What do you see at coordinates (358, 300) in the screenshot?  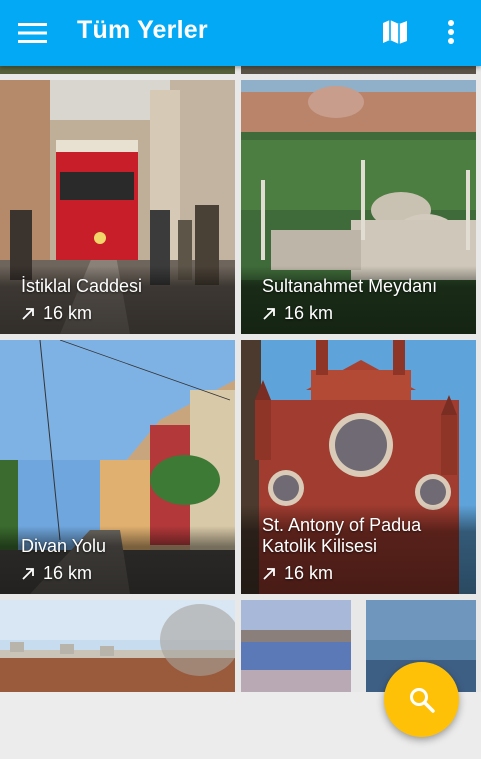 I see `place-caption: Sultanahmet Meydanı 16 km` at bounding box center [358, 300].